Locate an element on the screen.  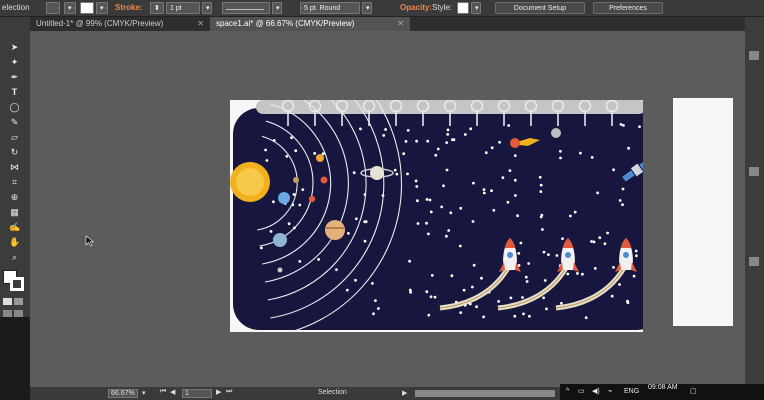
clock-time: 09:08 AM is located at coordinates (663, 387).